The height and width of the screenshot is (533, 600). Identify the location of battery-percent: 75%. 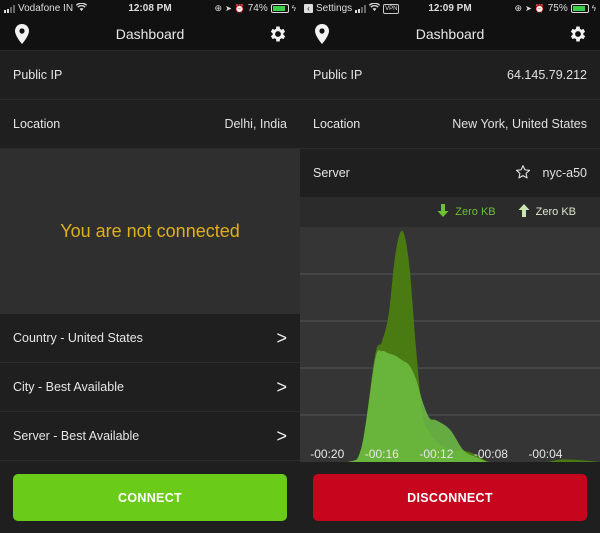
(557, 8).